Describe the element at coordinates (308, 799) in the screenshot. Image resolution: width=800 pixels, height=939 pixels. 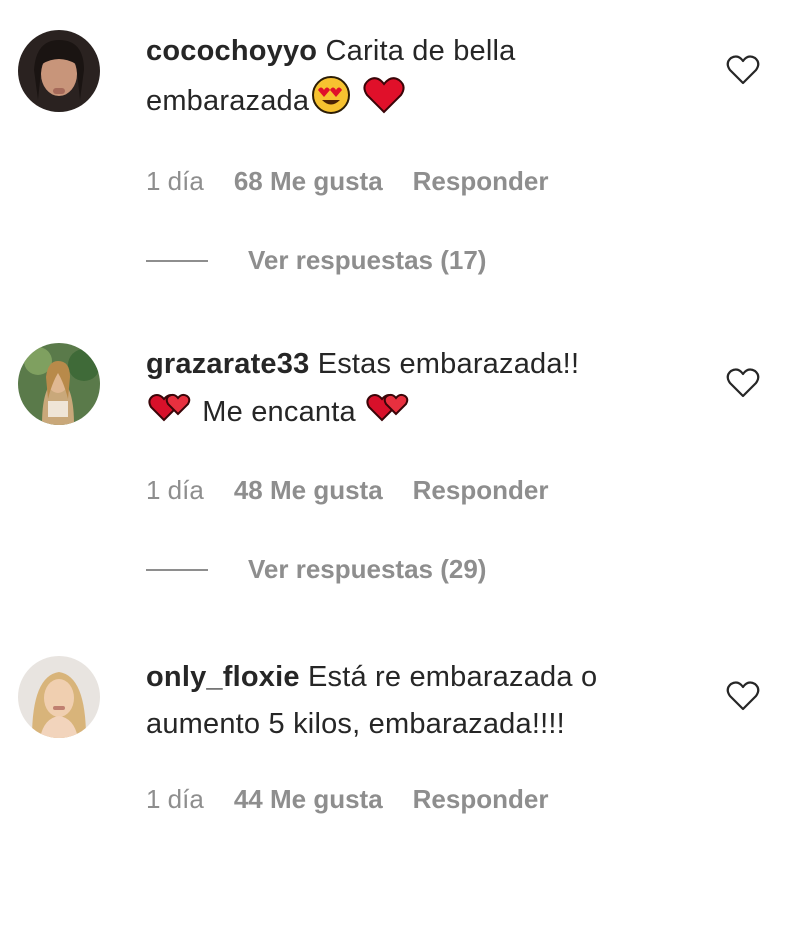
I see `likes-count: 44 Me gusta` at that location.